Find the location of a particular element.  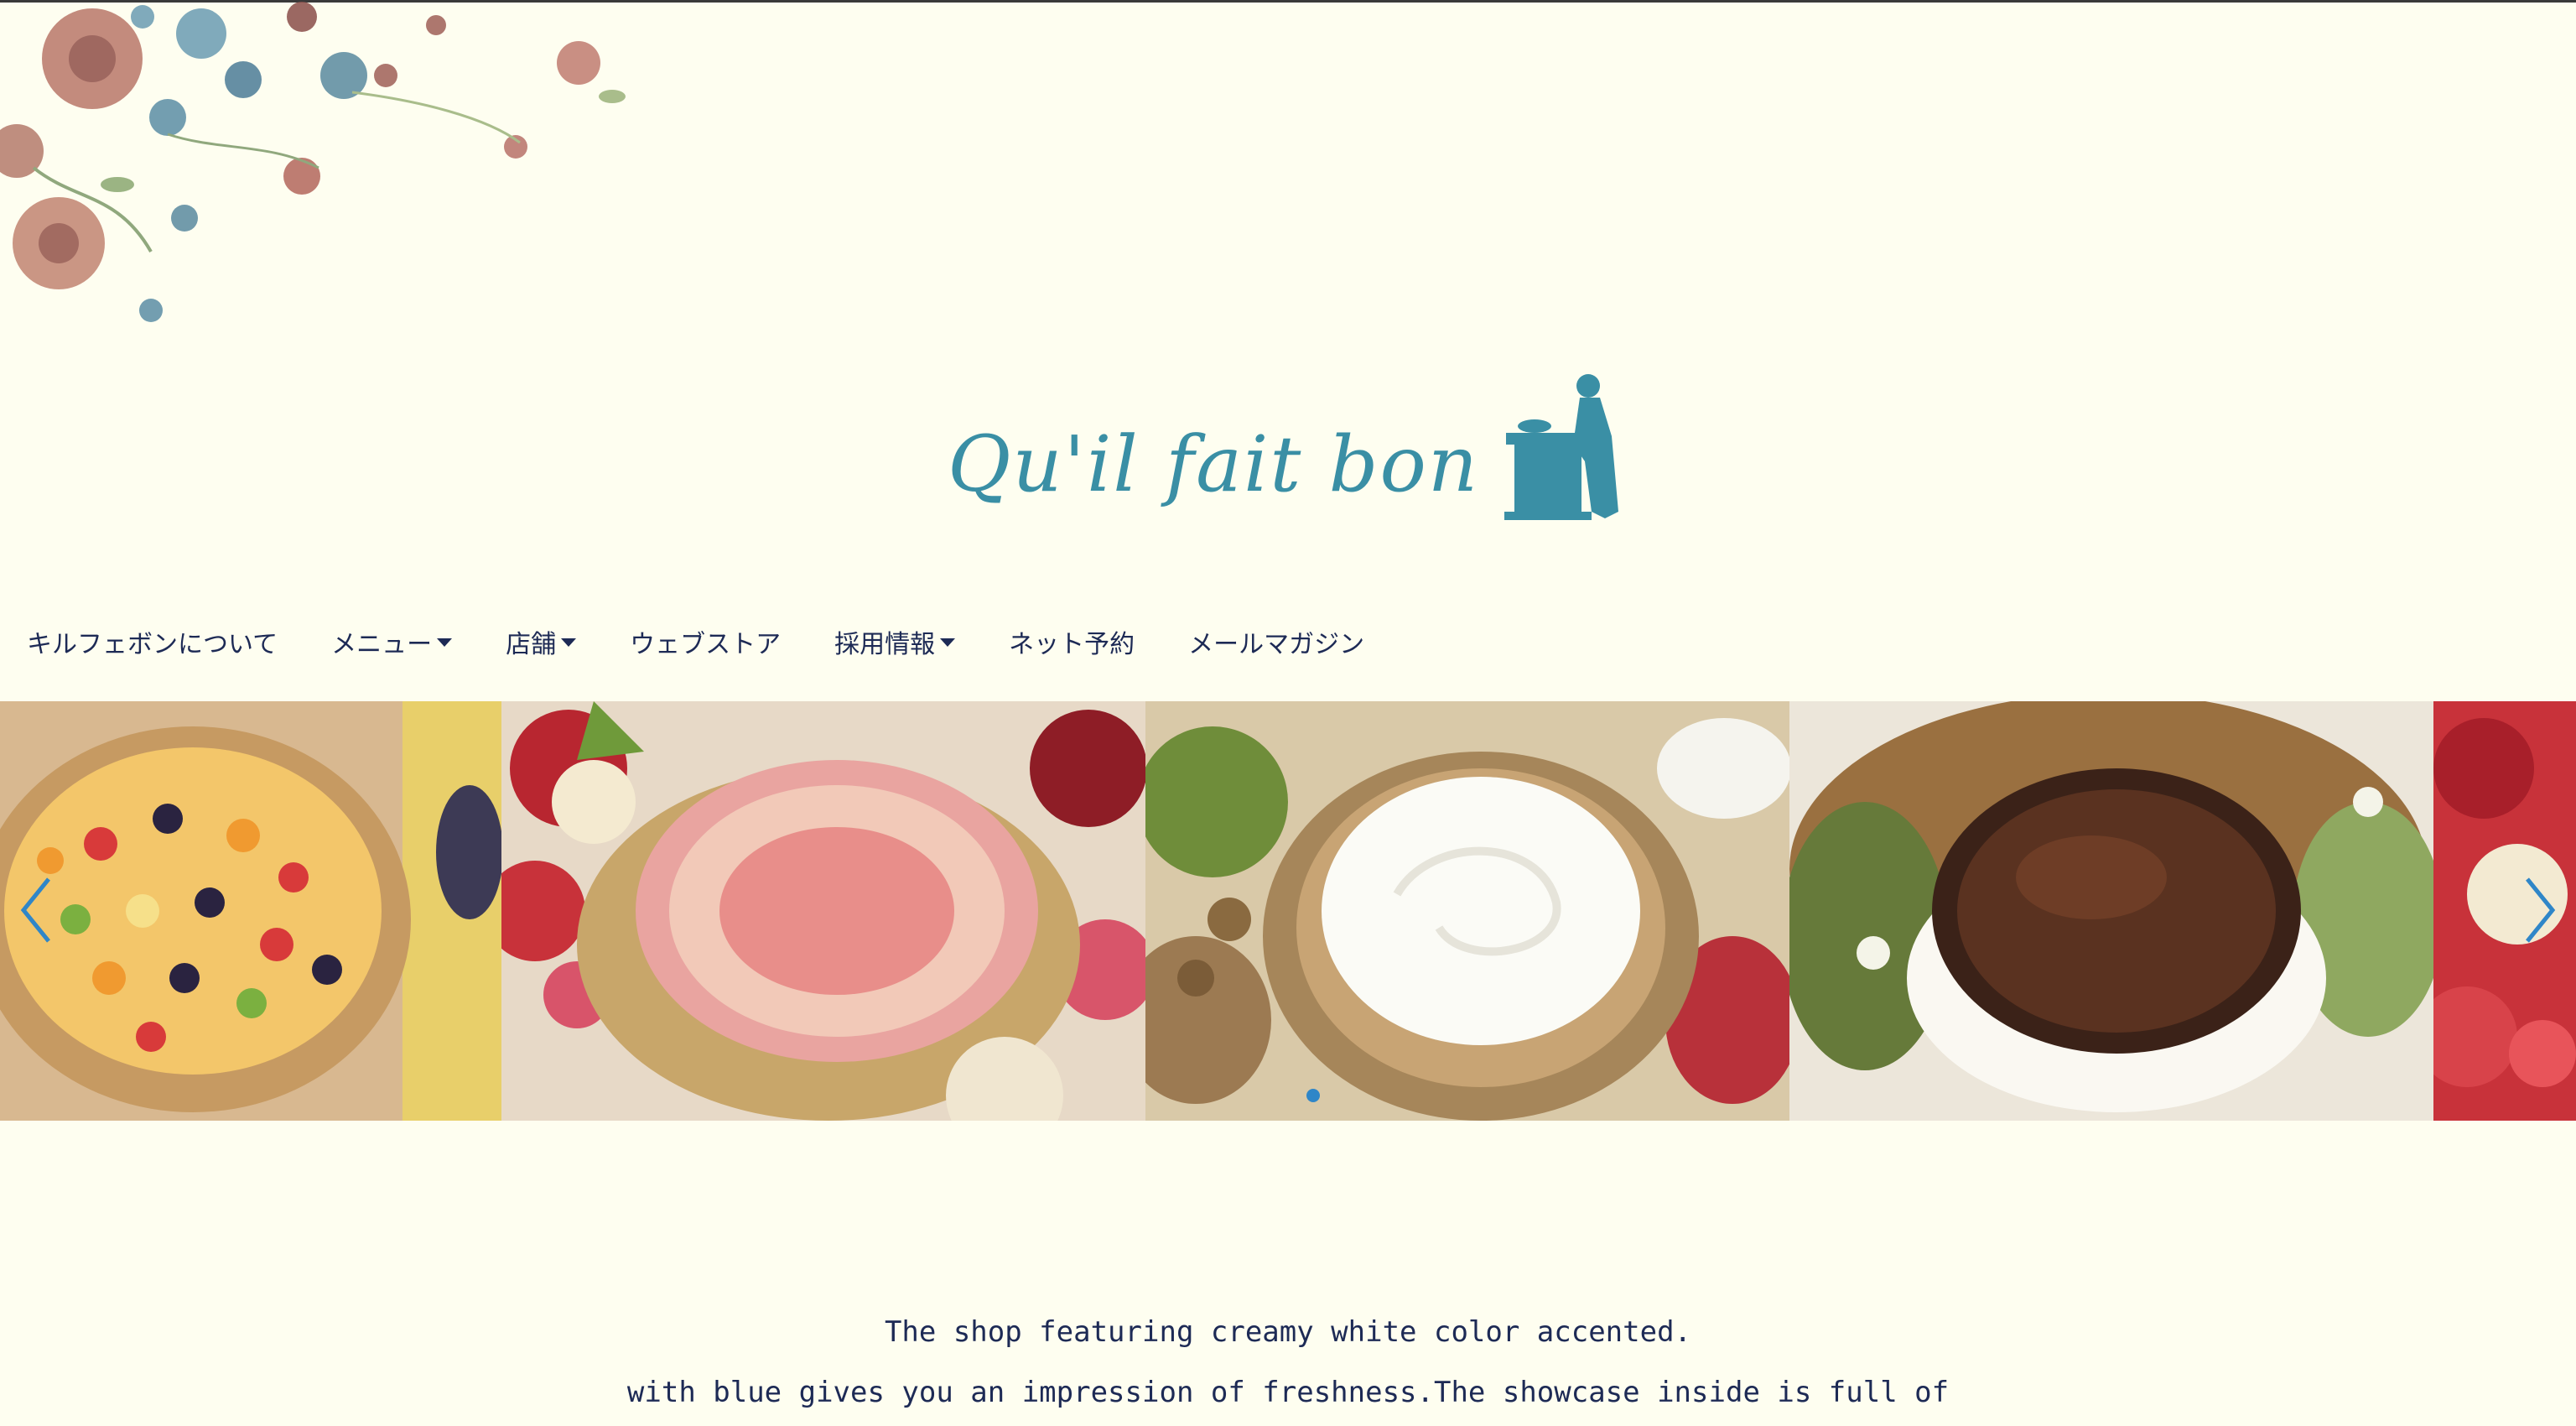

logo-text: Qu'il fait bon is located at coordinates (1214, 464).